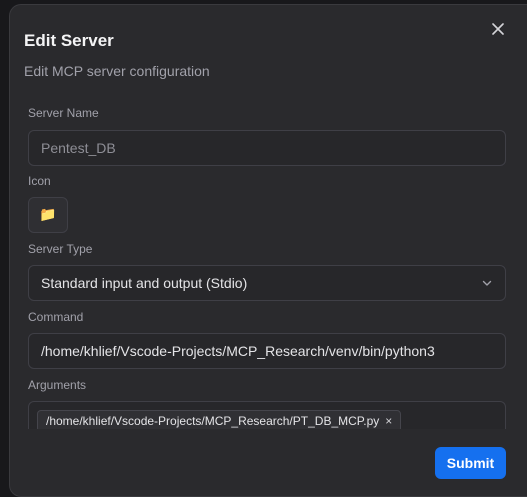  Describe the element at coordinates (487, 283) in the screenshot. I see `chevron-down-icon` at that location.